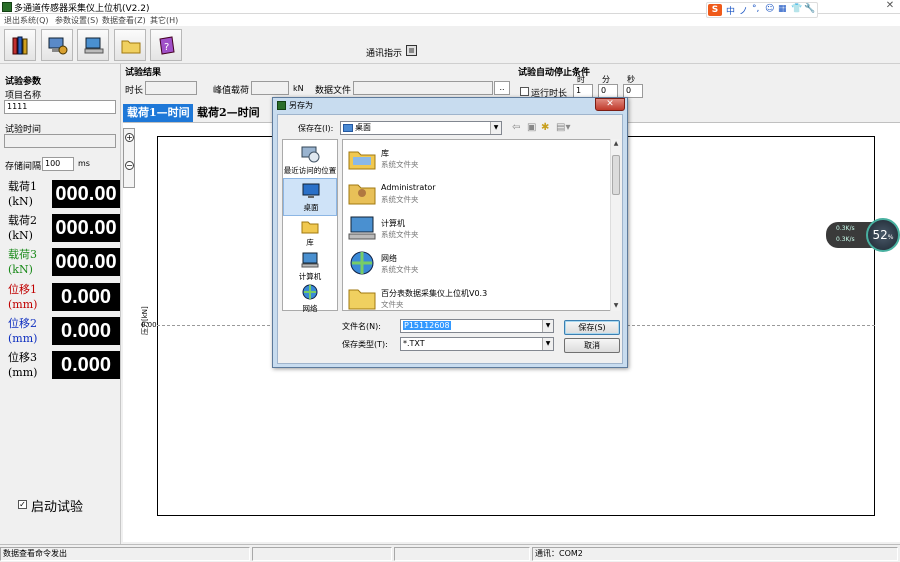  Describe the element at coordinates (450, 105) in the screenshot. I see `dialog-title-bar: 另存为 ✕` at that location.